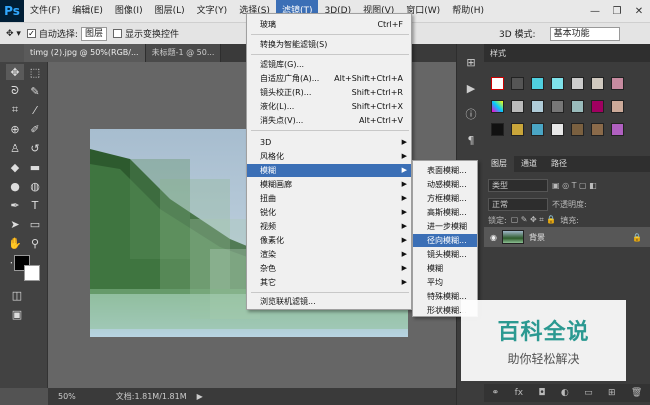 This screenshot has width=650, height=405. Describe the element at coordinates (537, 237) in the screenshot. I see `layer-name: 背景` at that location.